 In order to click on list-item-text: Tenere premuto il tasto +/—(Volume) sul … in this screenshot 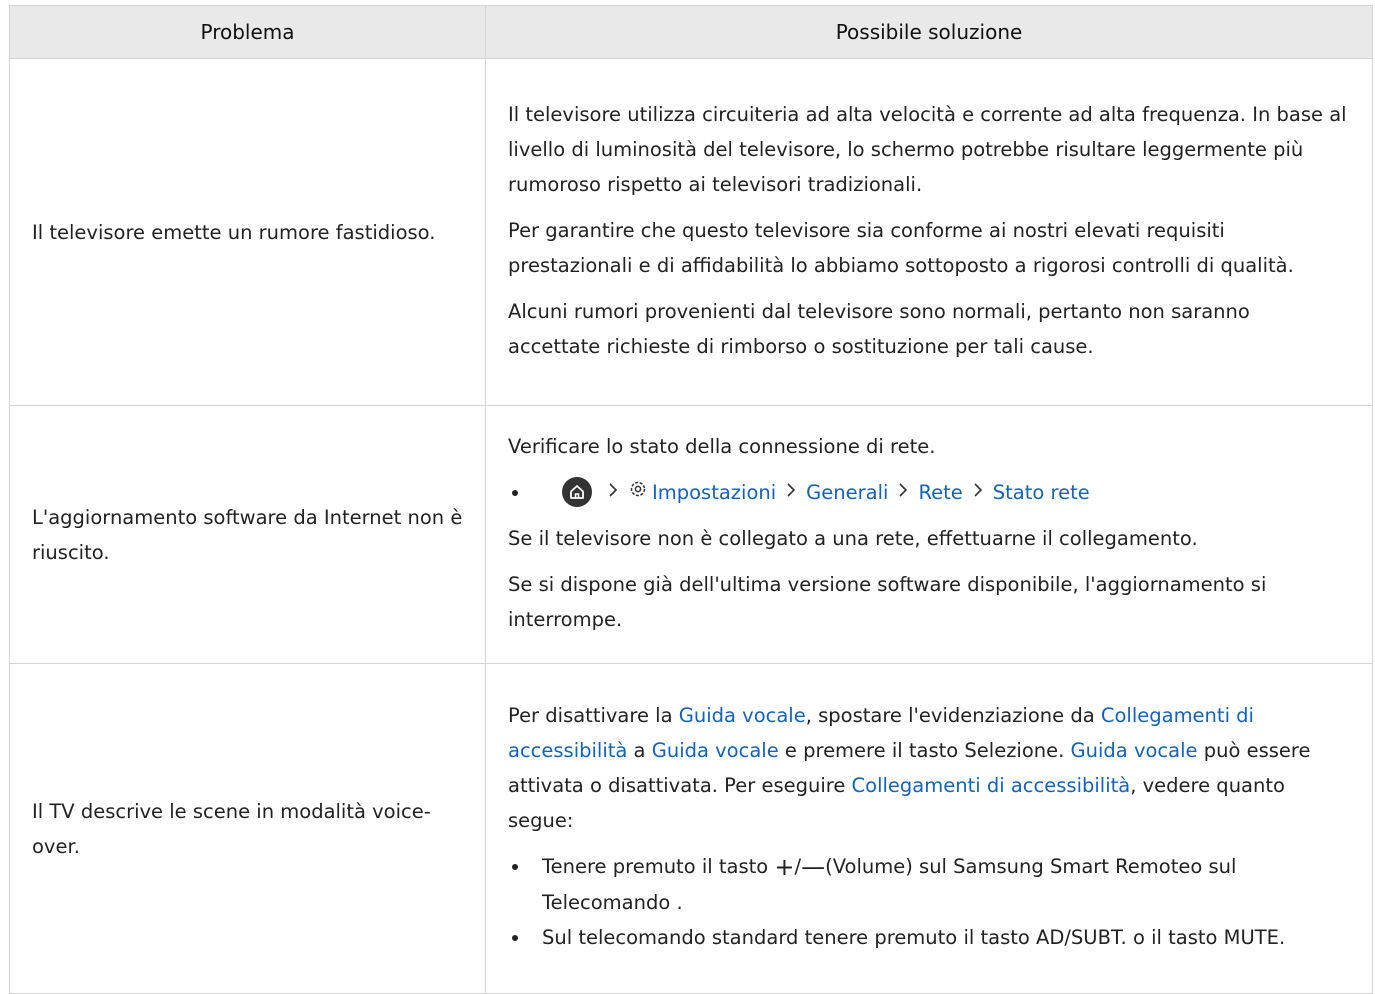, I will do `click(945, 884)`.